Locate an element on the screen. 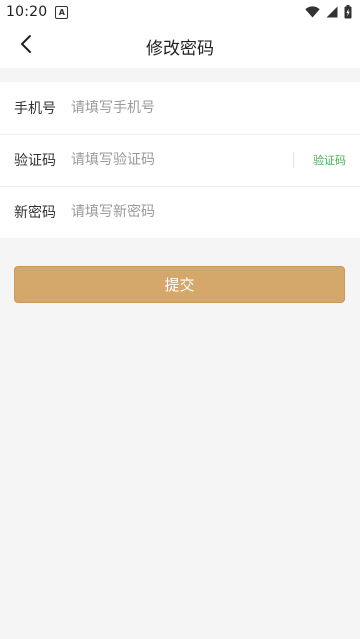 This screenshot has width=360, height=639. phone-input is located at coordinates (208, 108).